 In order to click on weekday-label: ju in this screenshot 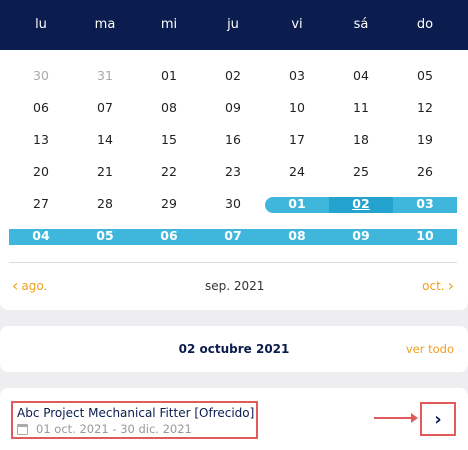, I will do `click(233, 24)`.